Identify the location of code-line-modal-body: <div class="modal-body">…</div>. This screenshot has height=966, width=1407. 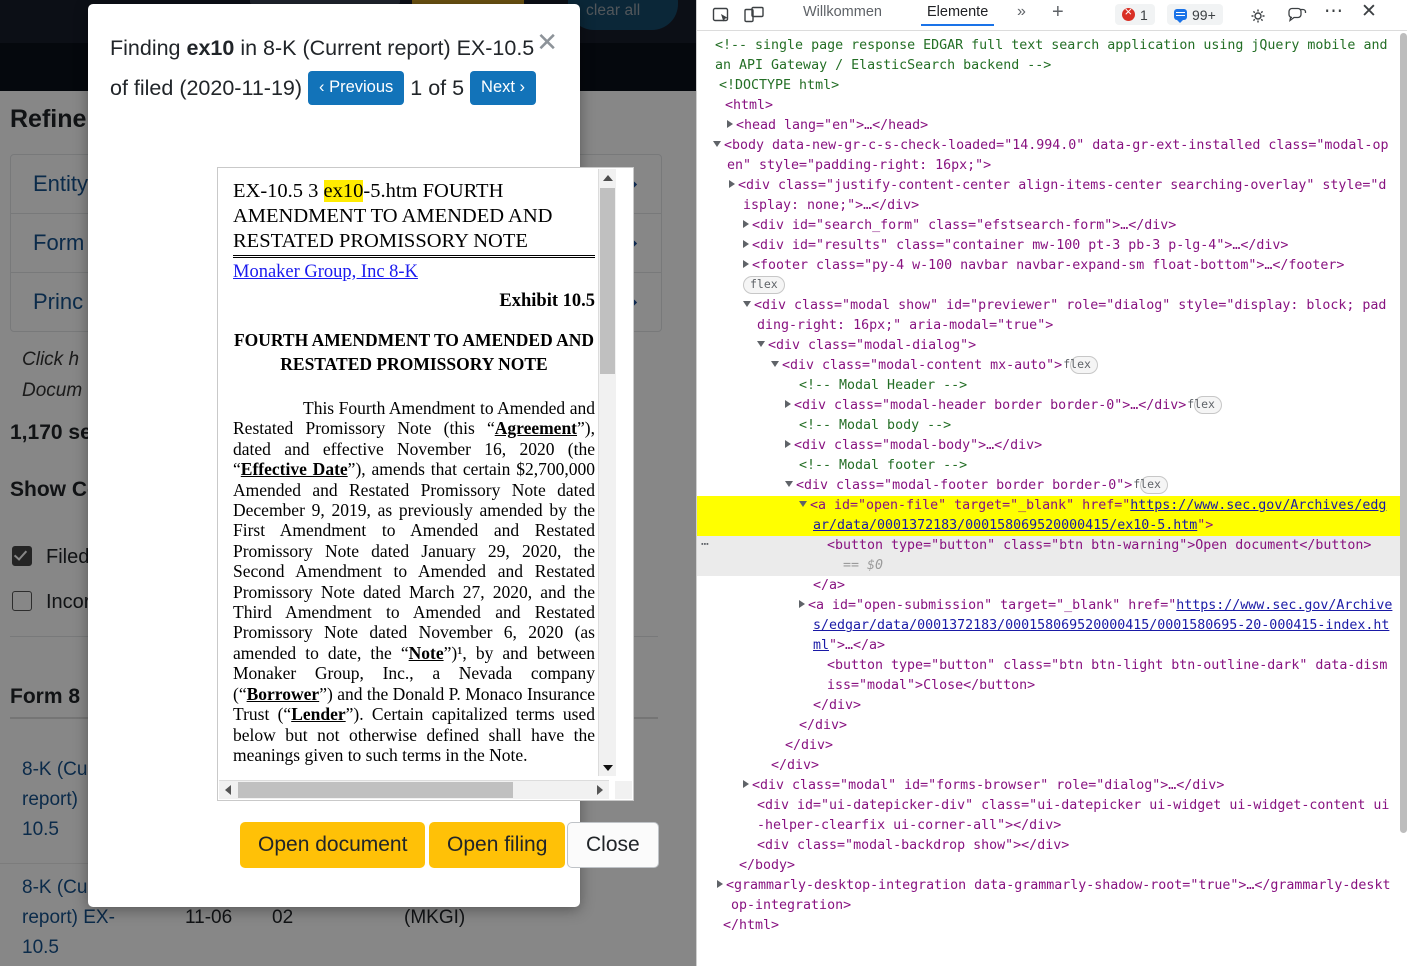
(1052, 446).